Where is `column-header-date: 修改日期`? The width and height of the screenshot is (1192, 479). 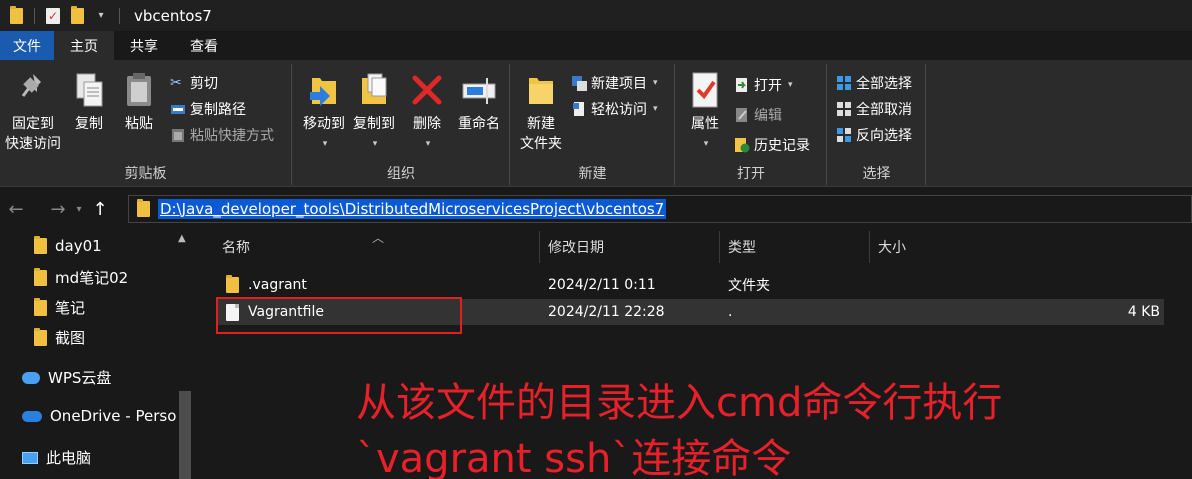 column-header-date: 修改日期 is located at coordinates (630, 247).